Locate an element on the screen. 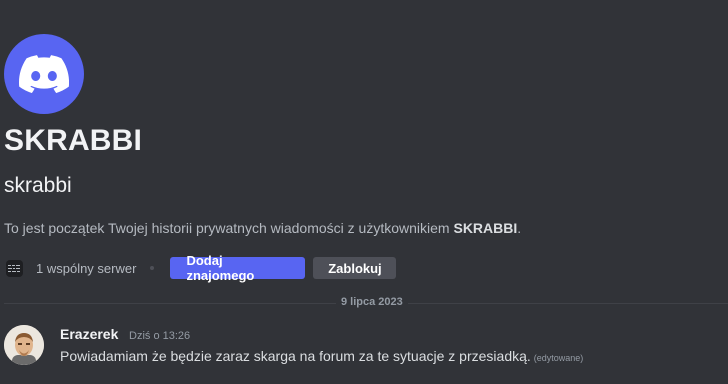  profile-avatar is located at coordinates (44, 74).